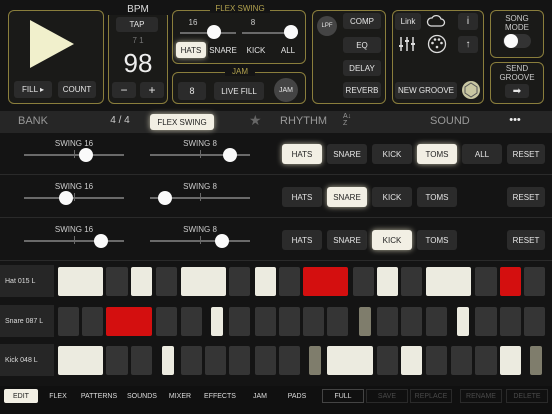 Image resolution: width=552 pixels, height=414 pixels. I want to click on replace-button: REPLACE, so click(431, 396).